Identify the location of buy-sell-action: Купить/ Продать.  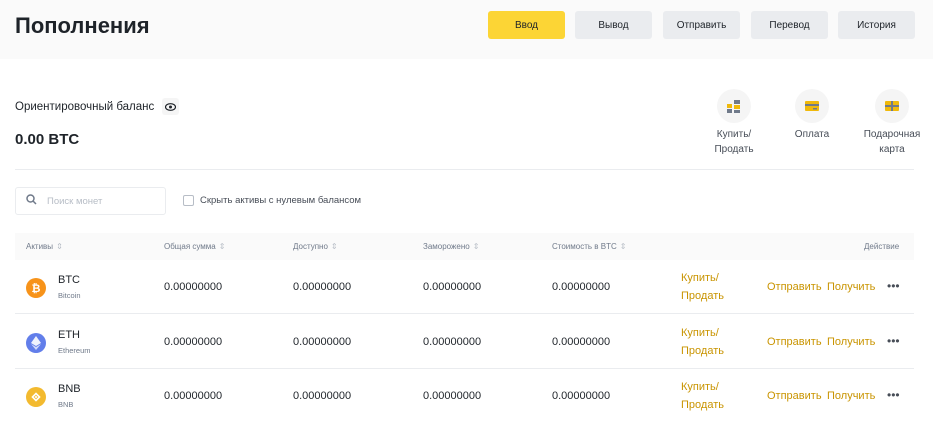
(734, 123).